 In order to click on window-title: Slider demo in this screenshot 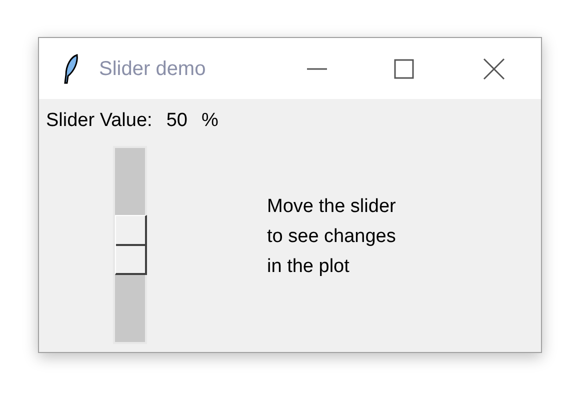, I will do `click(152, 69)`.